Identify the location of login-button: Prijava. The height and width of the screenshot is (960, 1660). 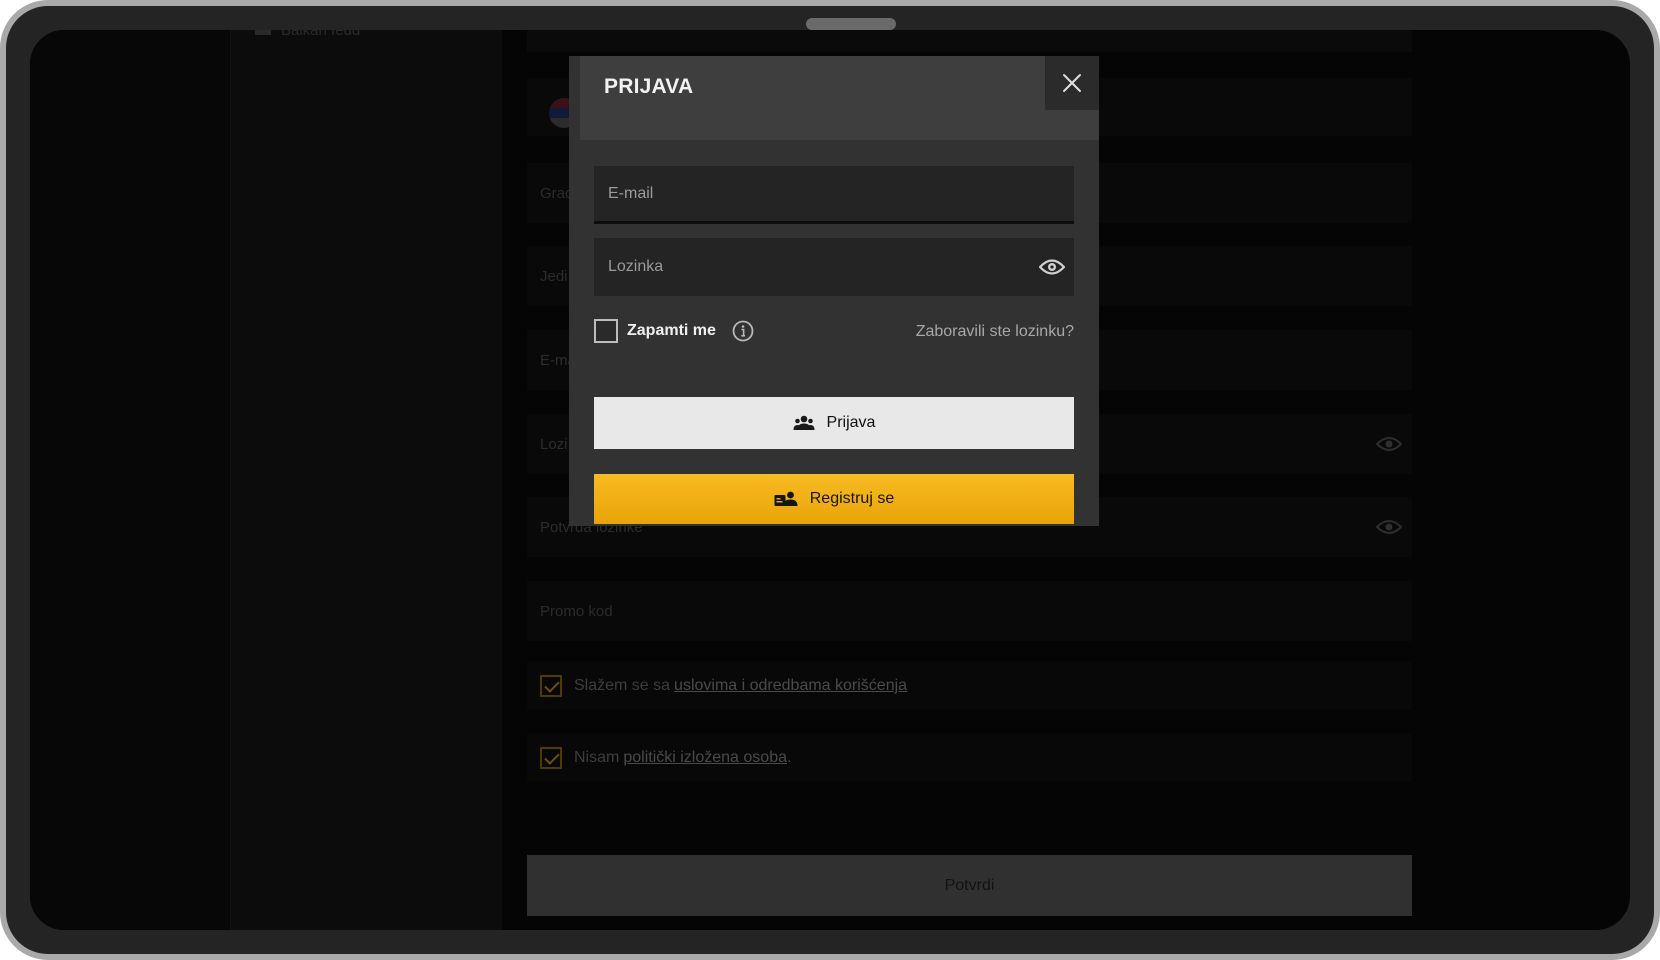
(834, 423).